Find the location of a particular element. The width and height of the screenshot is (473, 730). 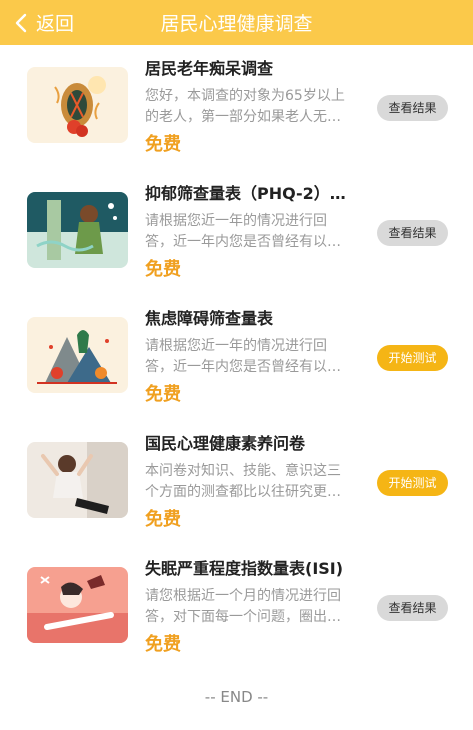

top-nav-bar: 返回 居民心理健康调查 is located at coordinates (236, 22).